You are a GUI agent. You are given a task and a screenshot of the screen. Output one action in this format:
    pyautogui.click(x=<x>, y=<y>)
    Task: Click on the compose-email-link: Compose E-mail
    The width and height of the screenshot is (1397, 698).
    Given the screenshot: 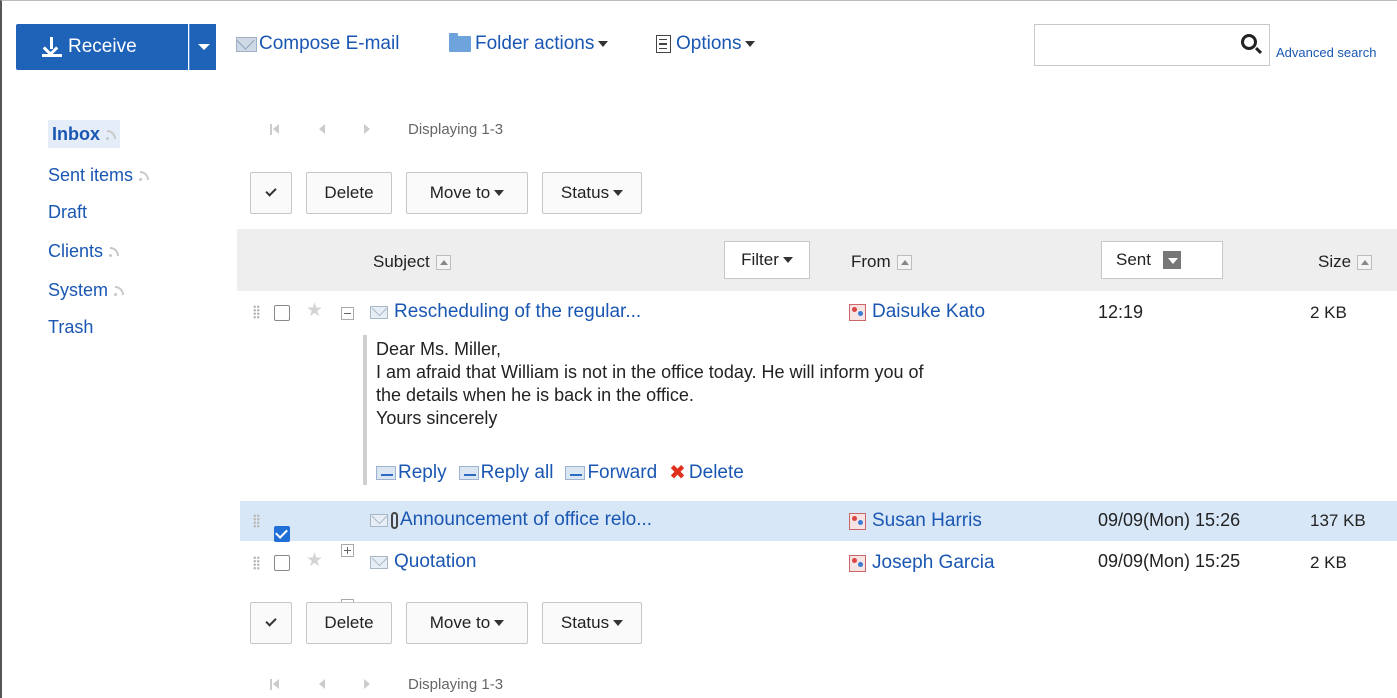 What is the action you would take?
    pyautogui.click(x=317, y=44)
    